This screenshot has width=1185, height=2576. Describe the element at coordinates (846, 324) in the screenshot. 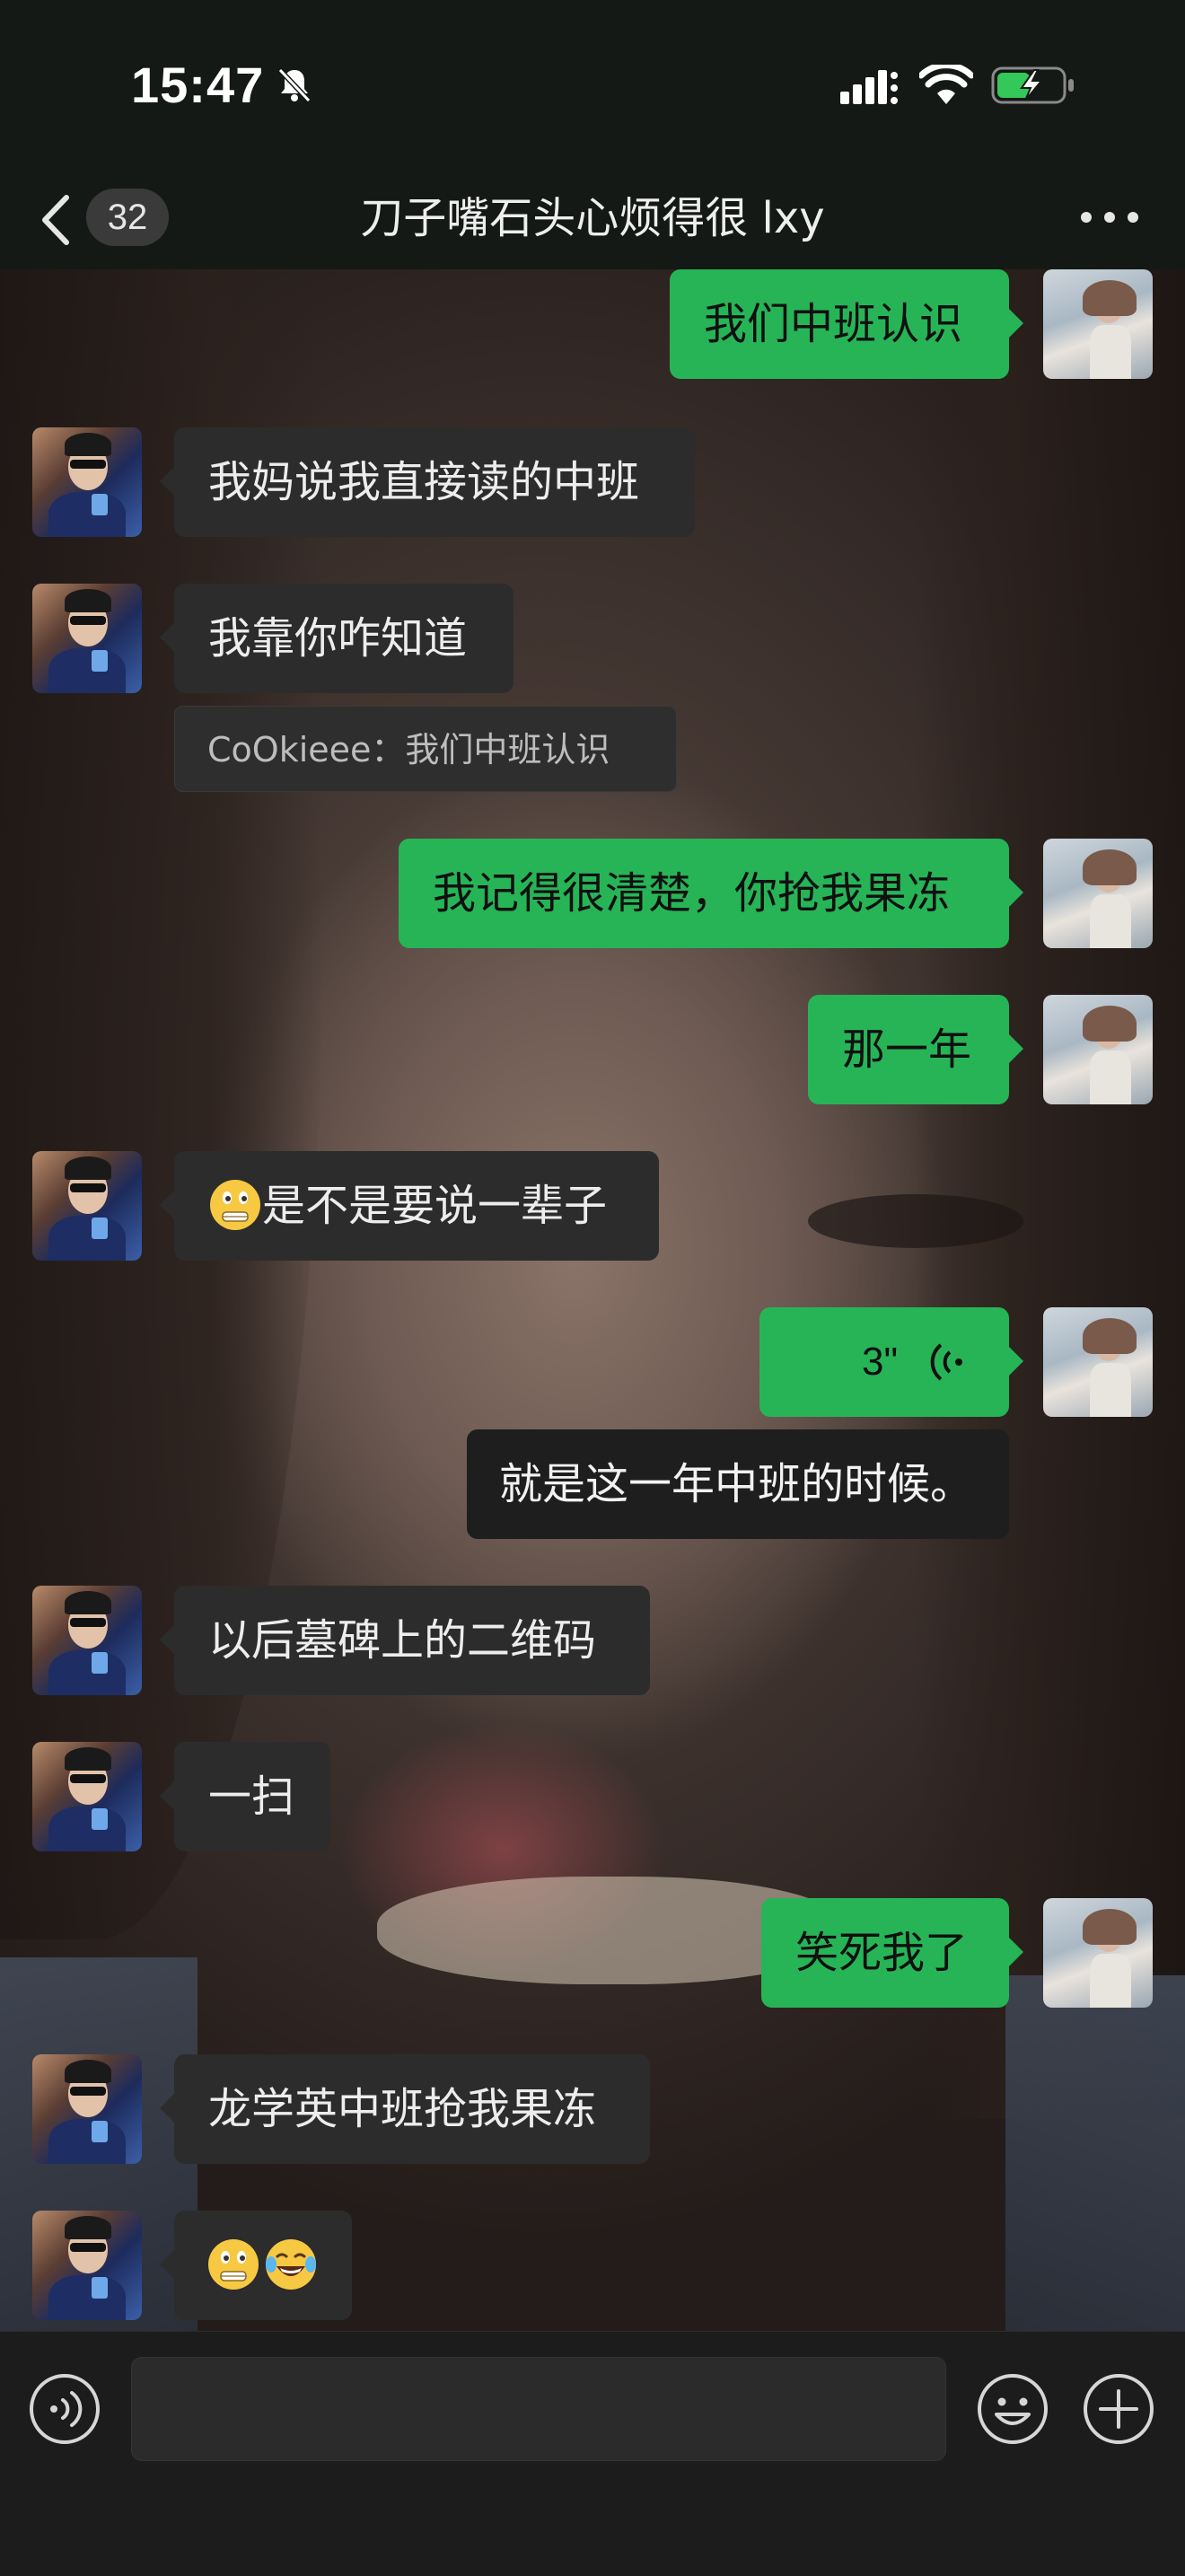

I see `message-bubble: 我们中班认识` at that location.